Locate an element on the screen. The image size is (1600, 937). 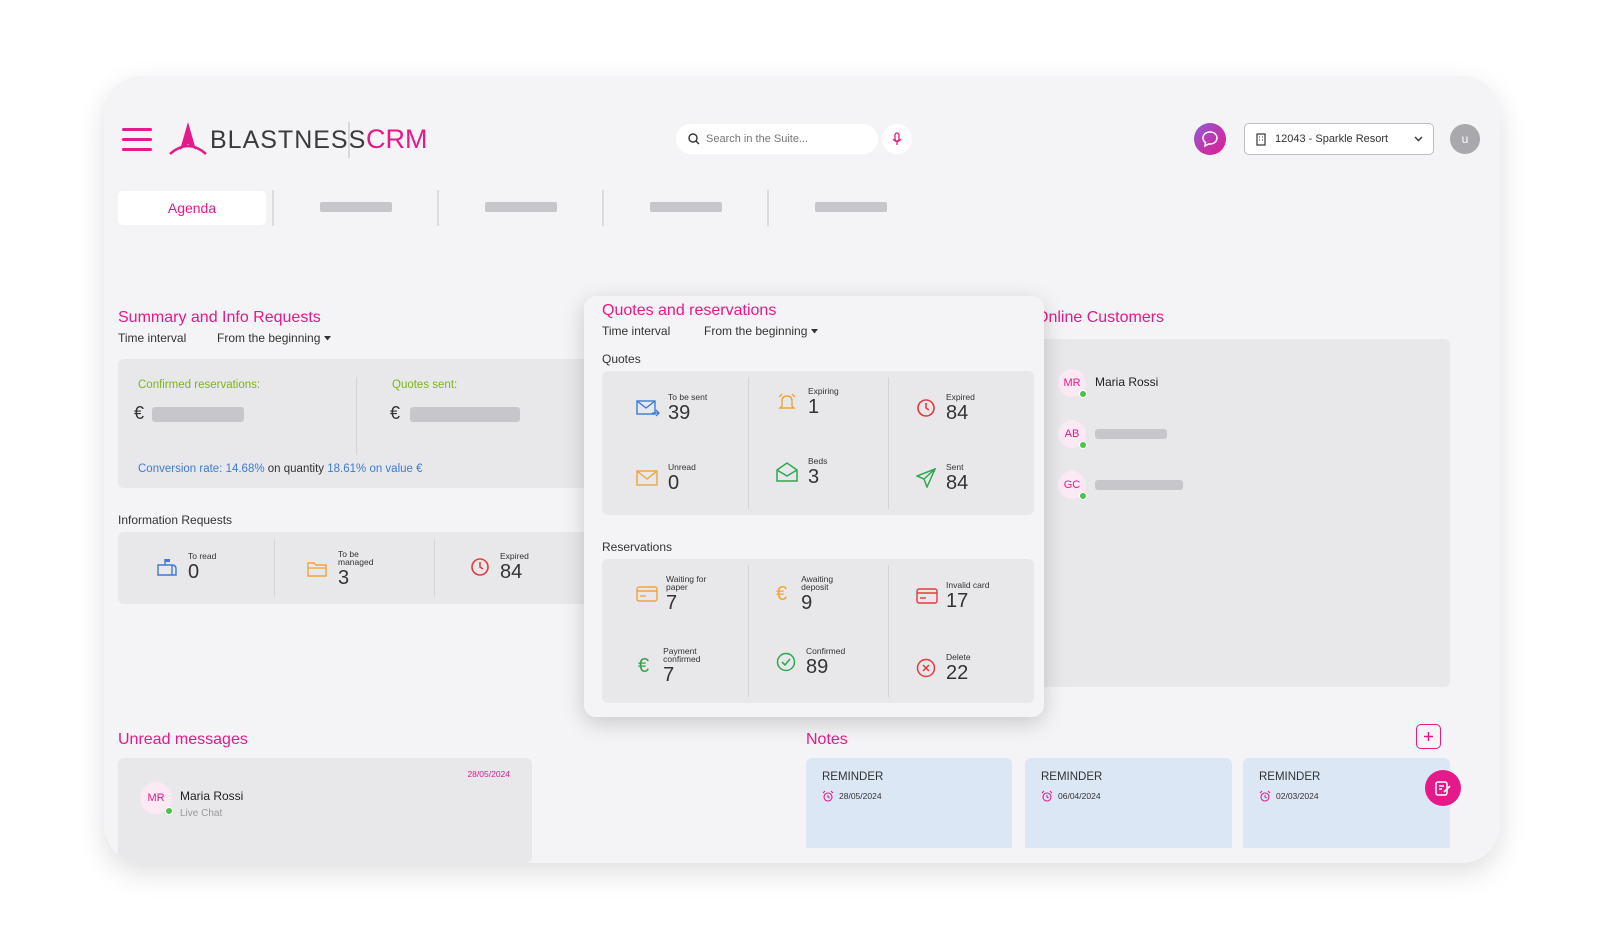
kpi-to-read: To read 0 is located at coordinates (186, 567).